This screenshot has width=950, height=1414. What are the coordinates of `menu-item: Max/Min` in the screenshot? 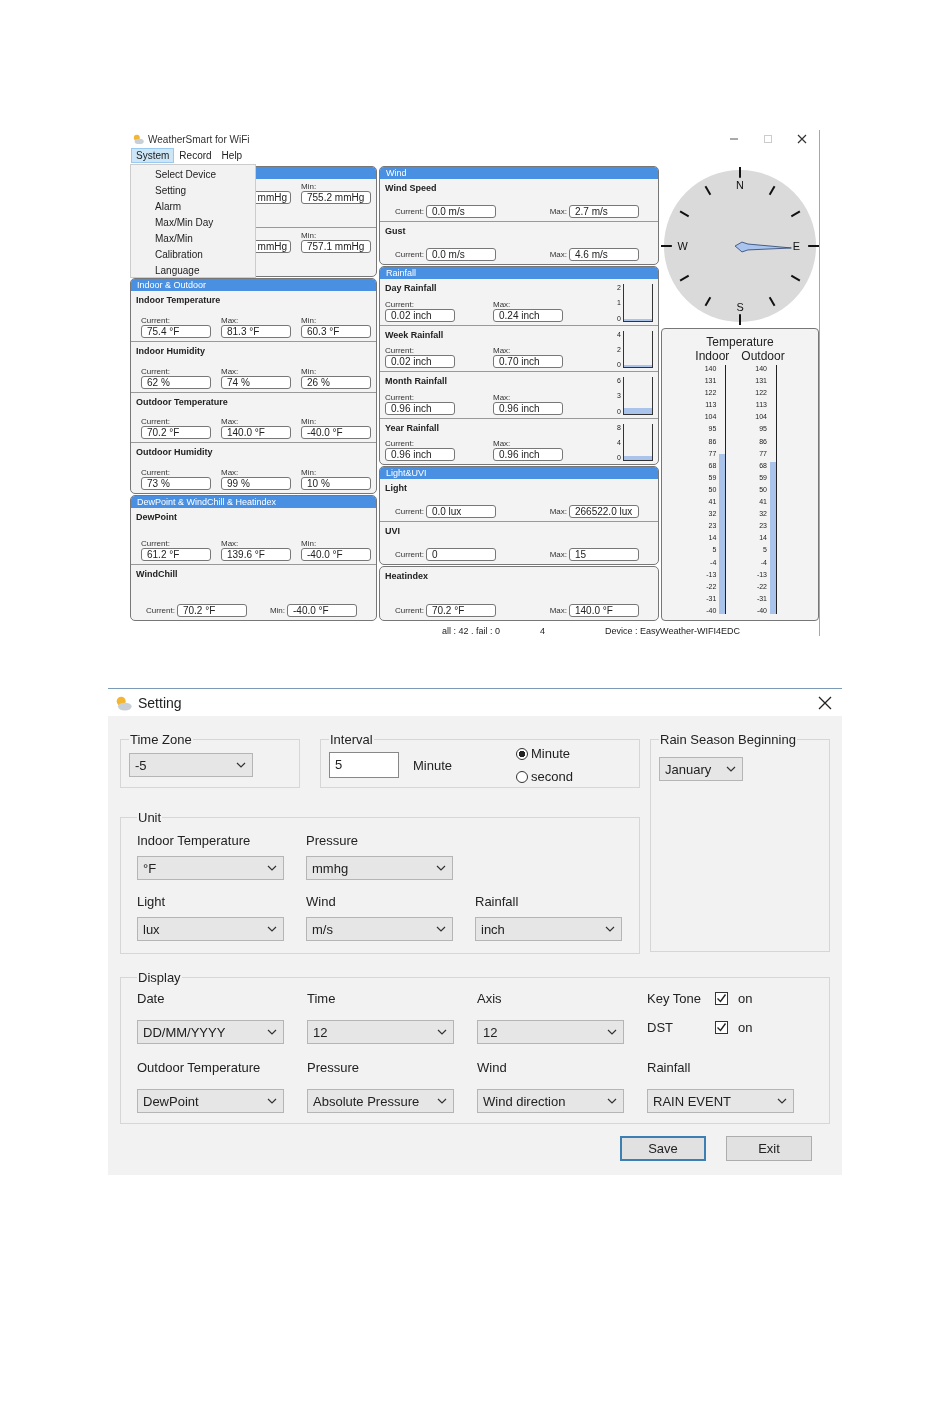 It's located at (193, 239).